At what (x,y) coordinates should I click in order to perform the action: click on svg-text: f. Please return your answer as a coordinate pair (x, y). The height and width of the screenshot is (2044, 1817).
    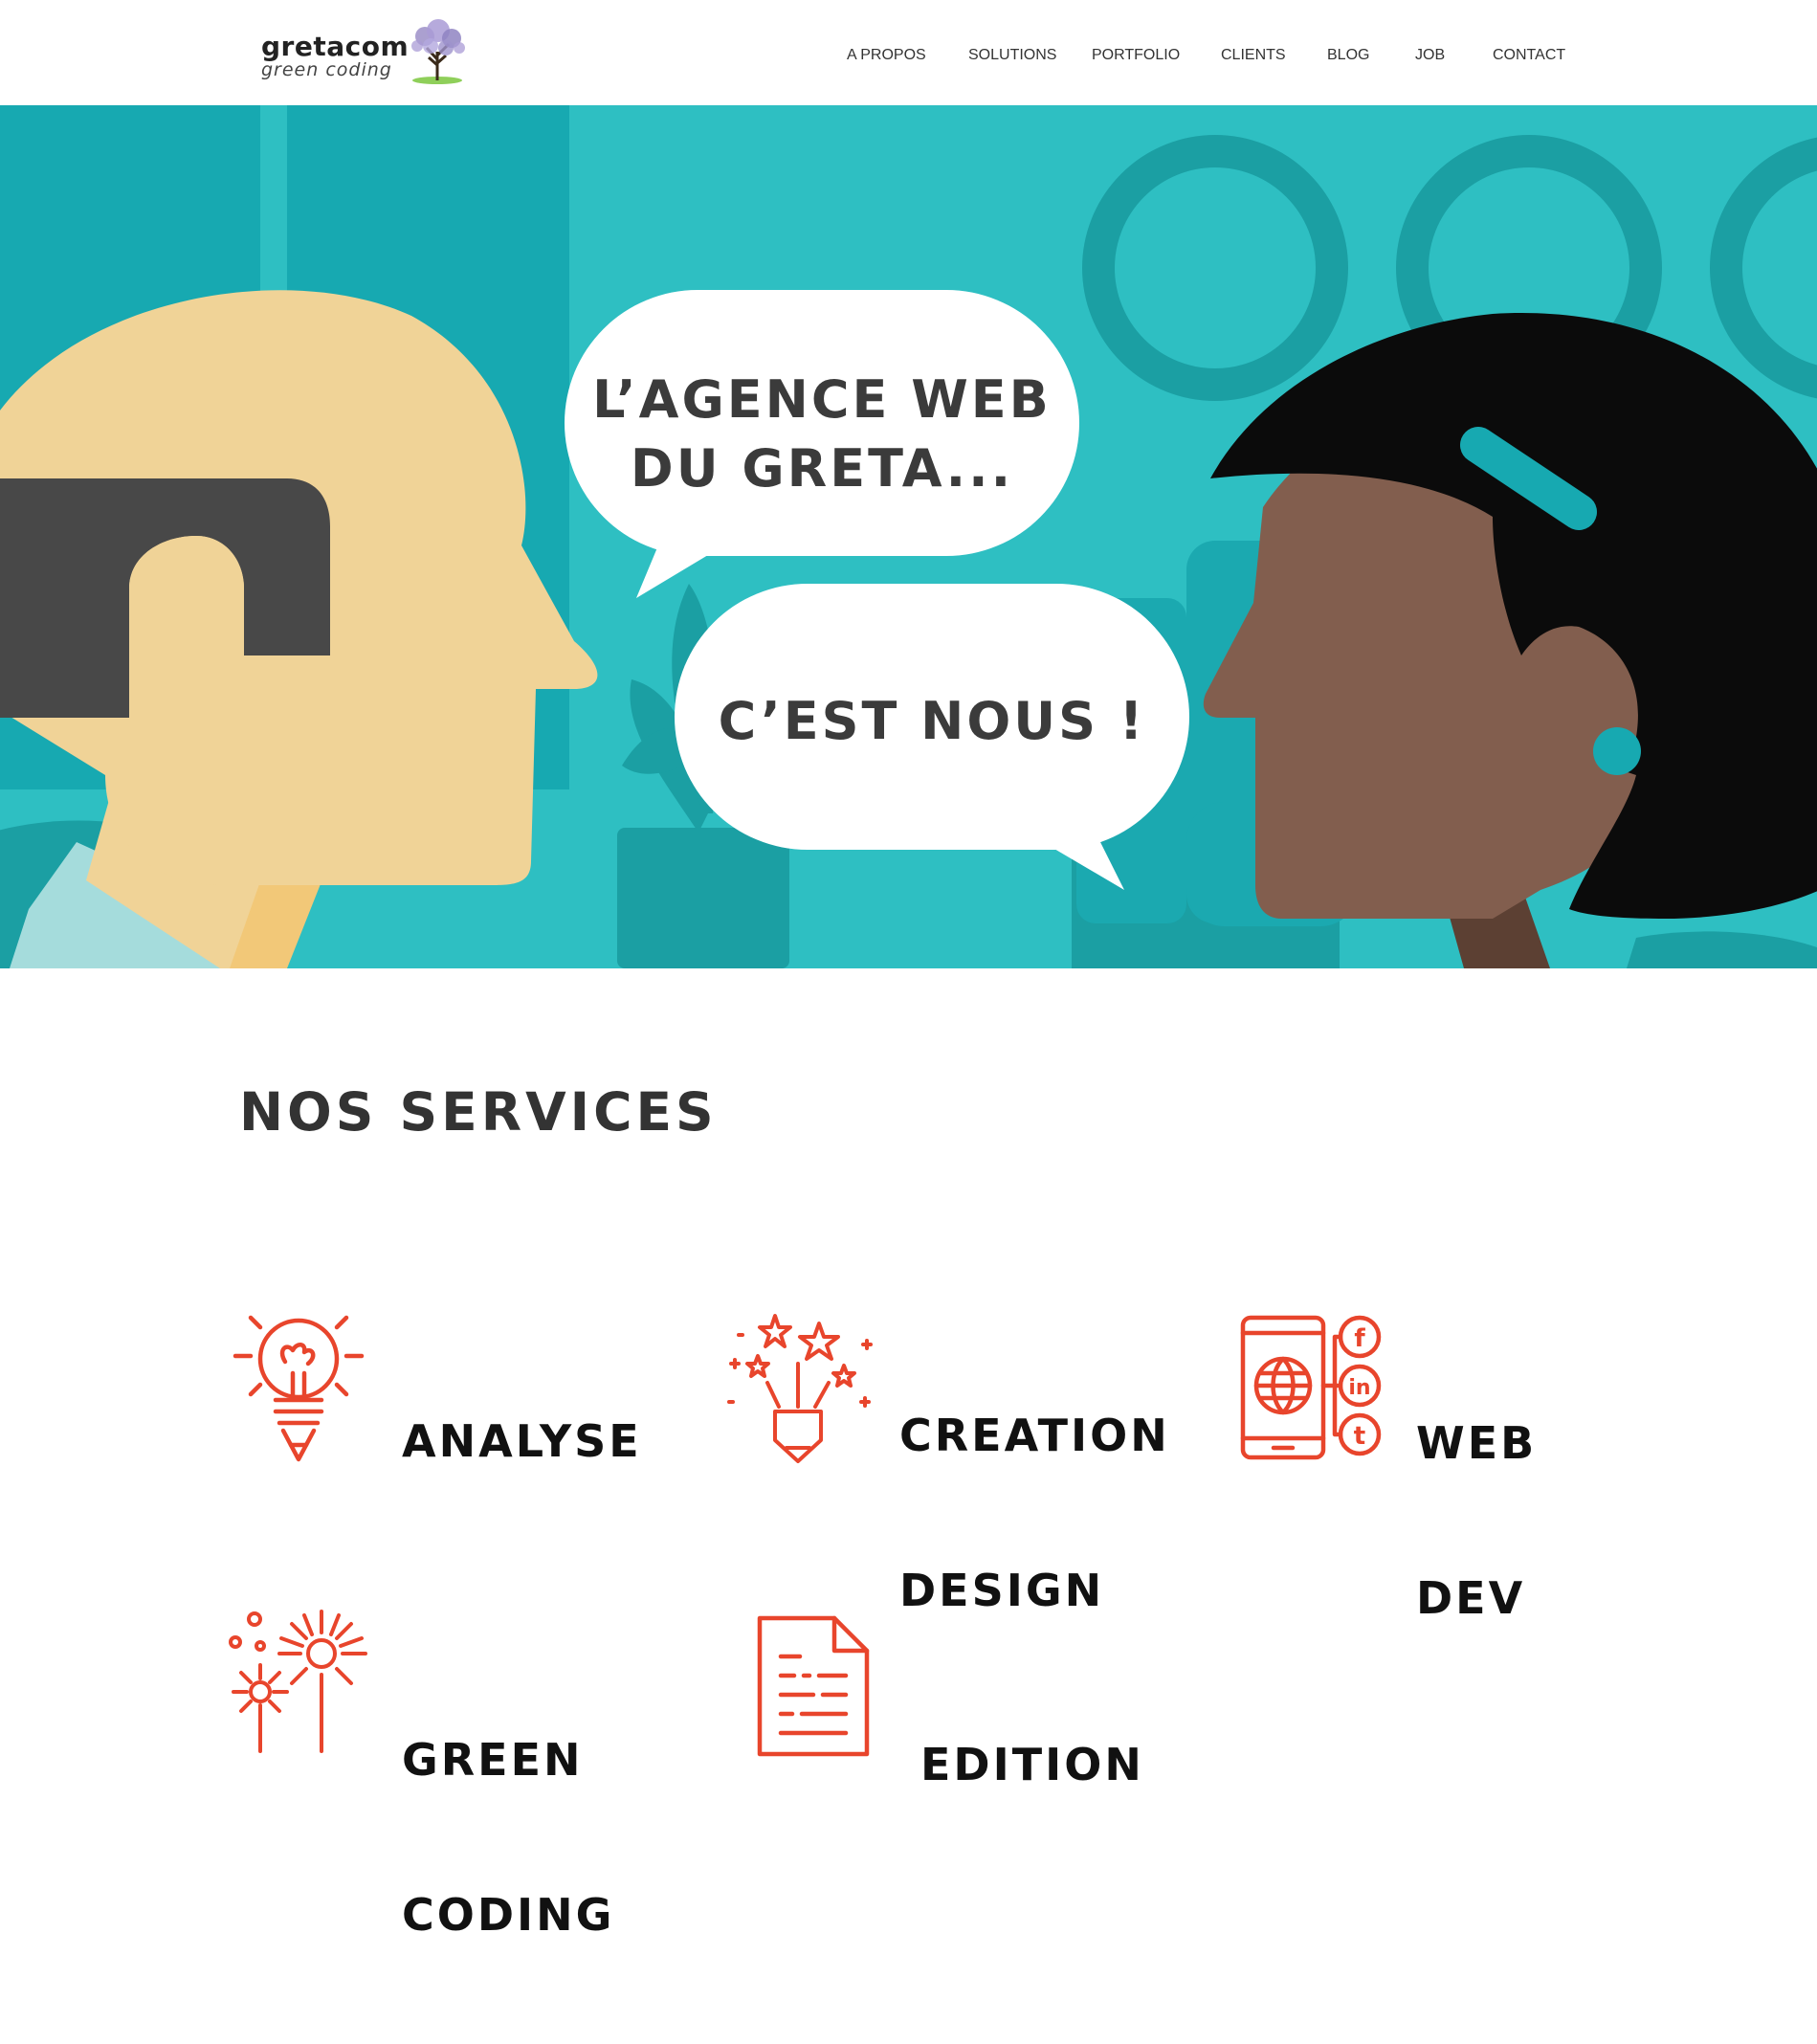
    Looking at the image, I should click on (1359, 1338).